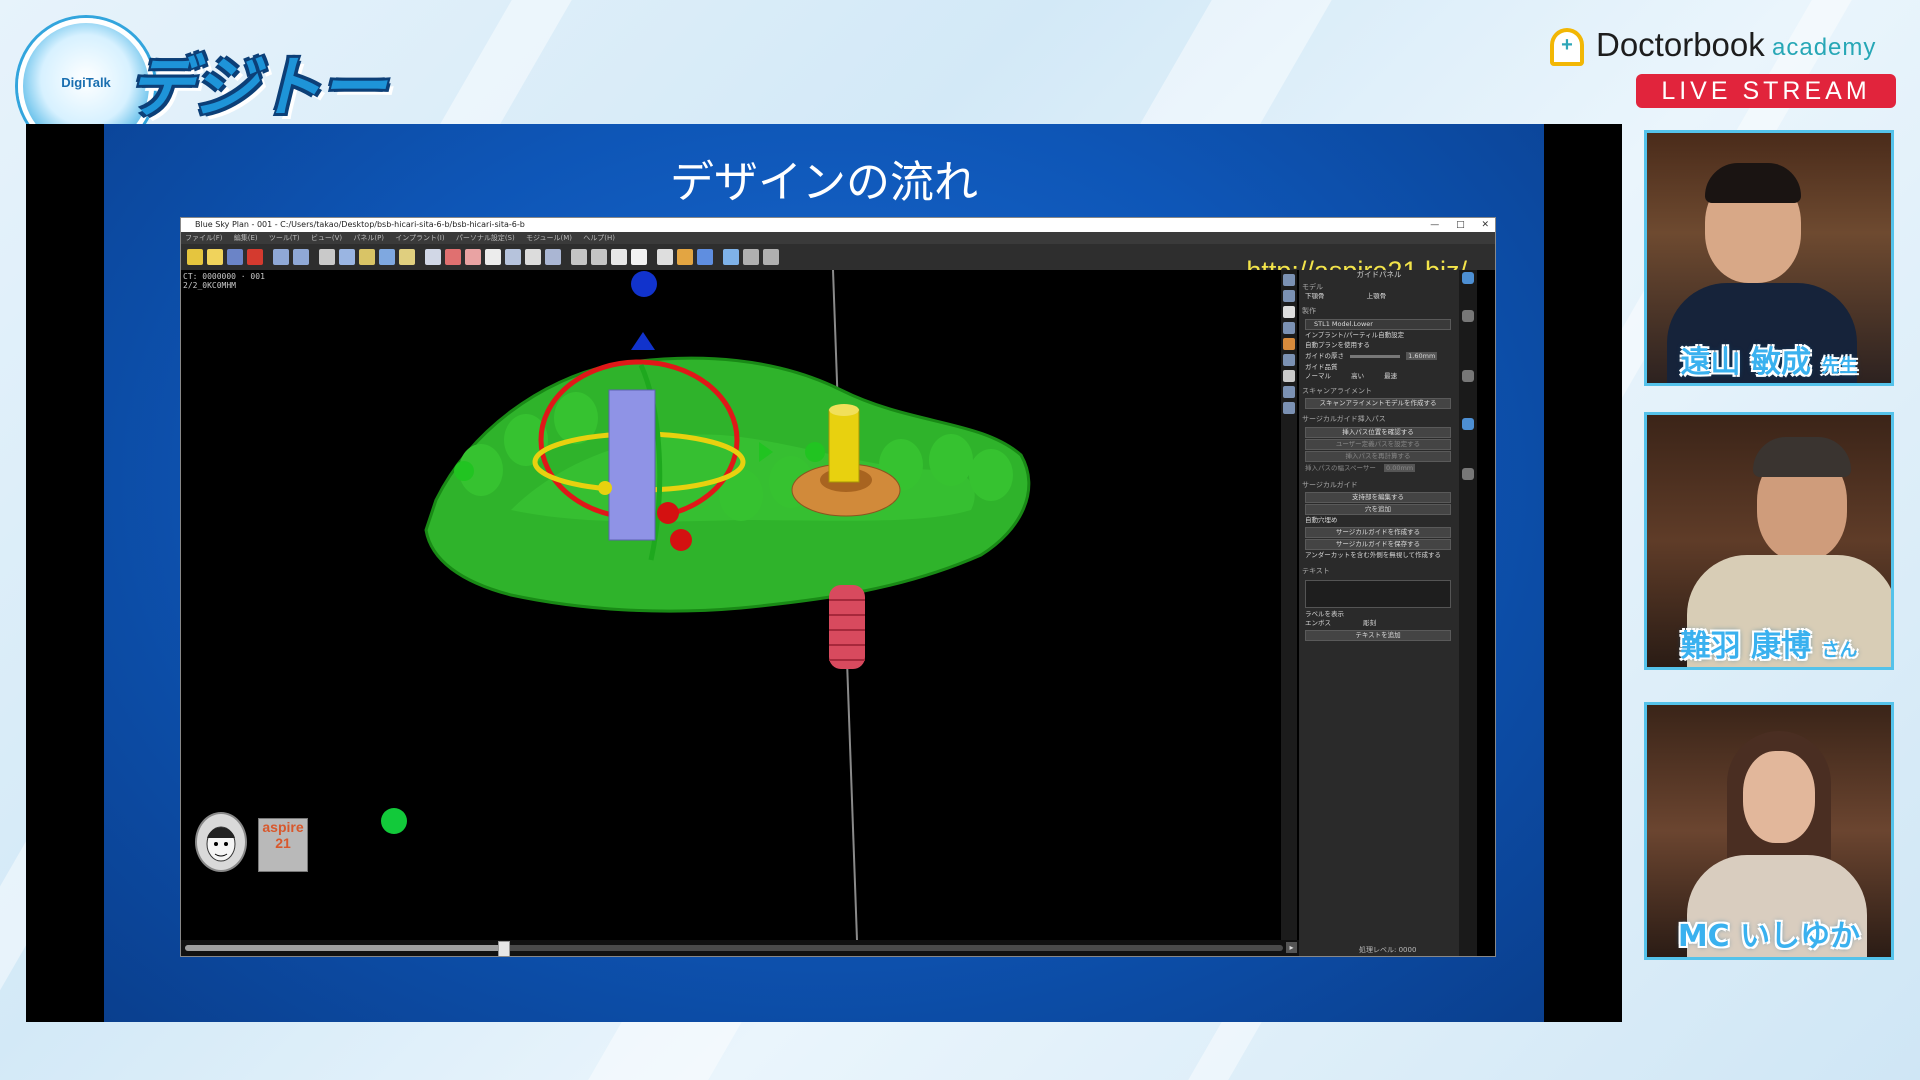 Image resolution: width=1920 pixels, height=1080 pixels. Describe the element at coordinates (1289, 408) in the screenshot. I see `screenshot-icon` at that location.